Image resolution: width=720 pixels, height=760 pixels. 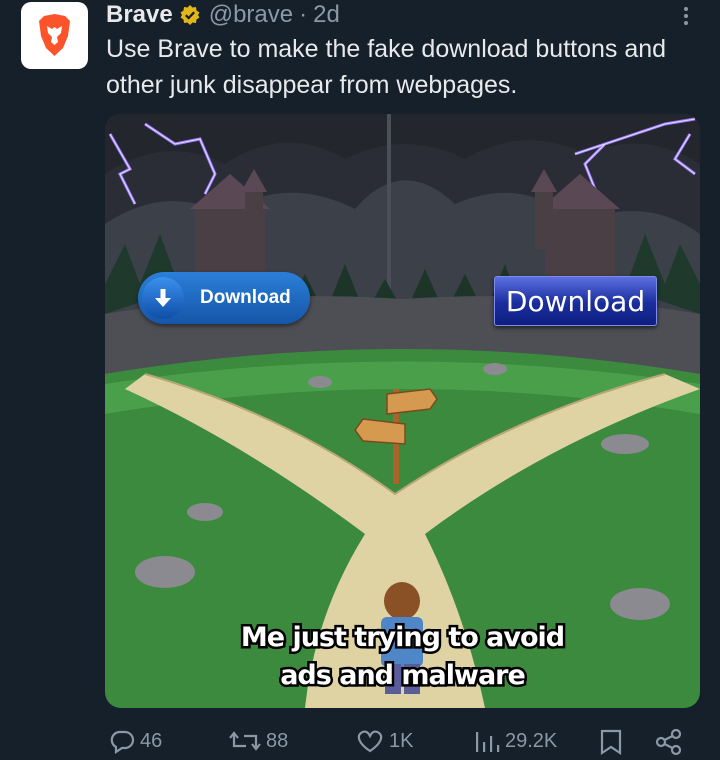 I want to click on author-name: Brave, so click(x=139, y=15).